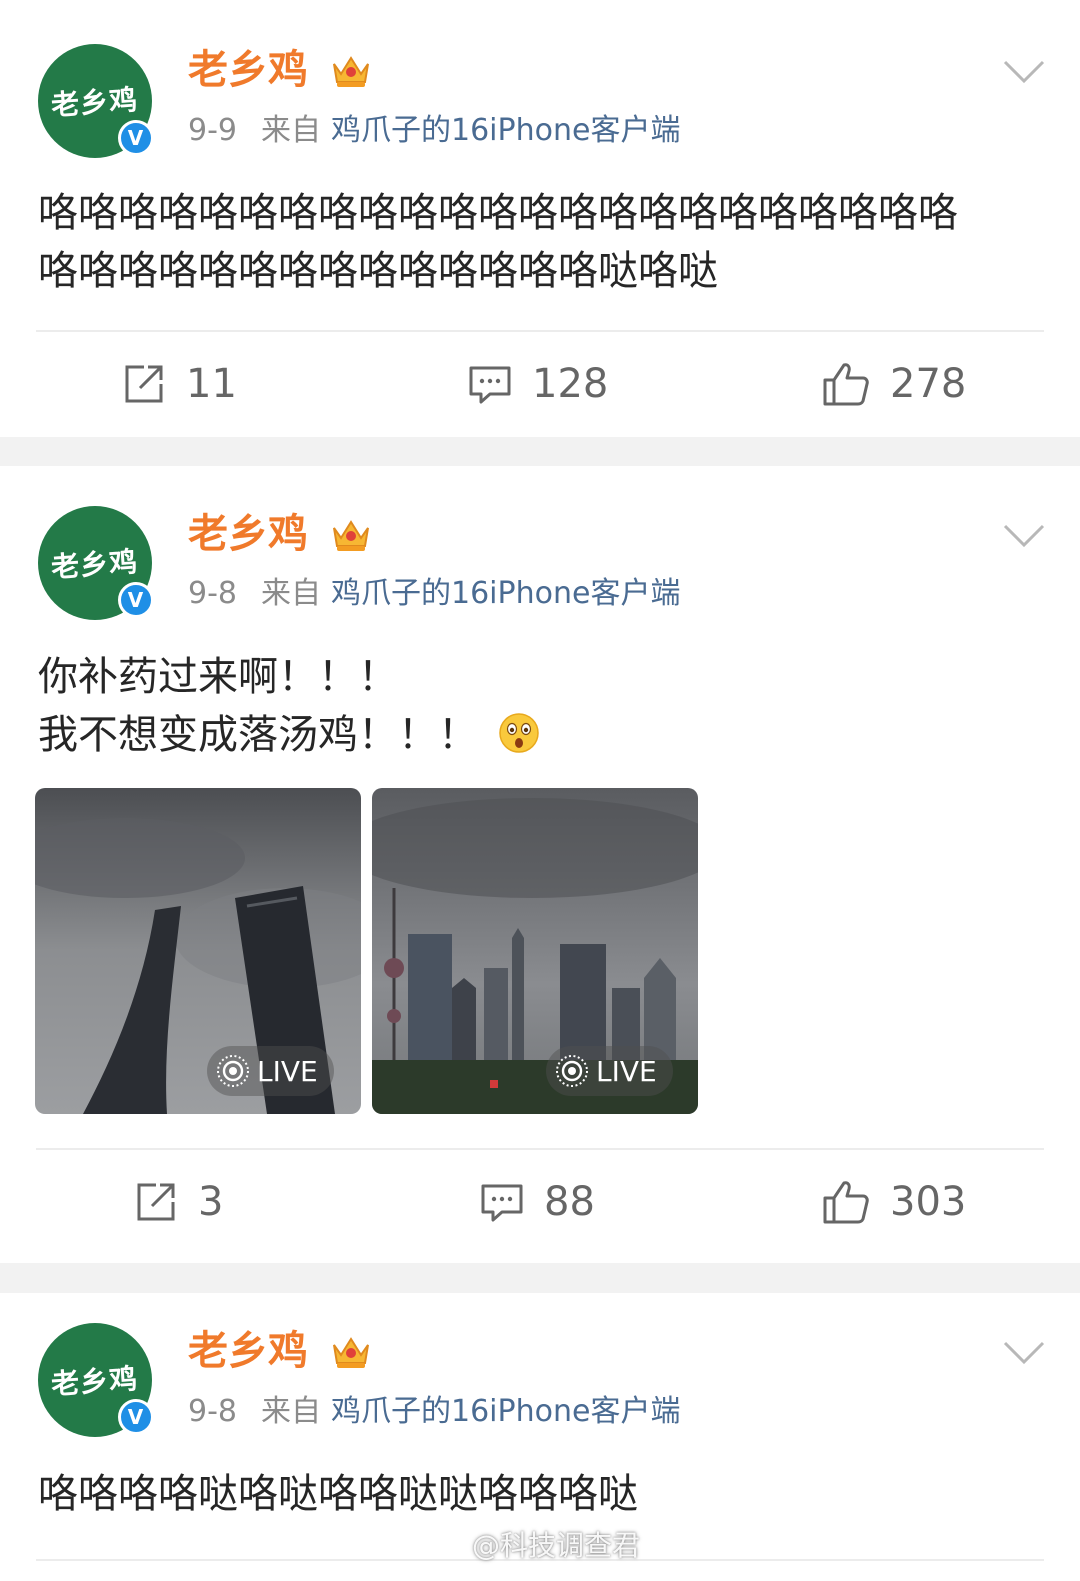 The image size is (1080, 1581). I want to click on repost-button: 3, so click(178, 1202).